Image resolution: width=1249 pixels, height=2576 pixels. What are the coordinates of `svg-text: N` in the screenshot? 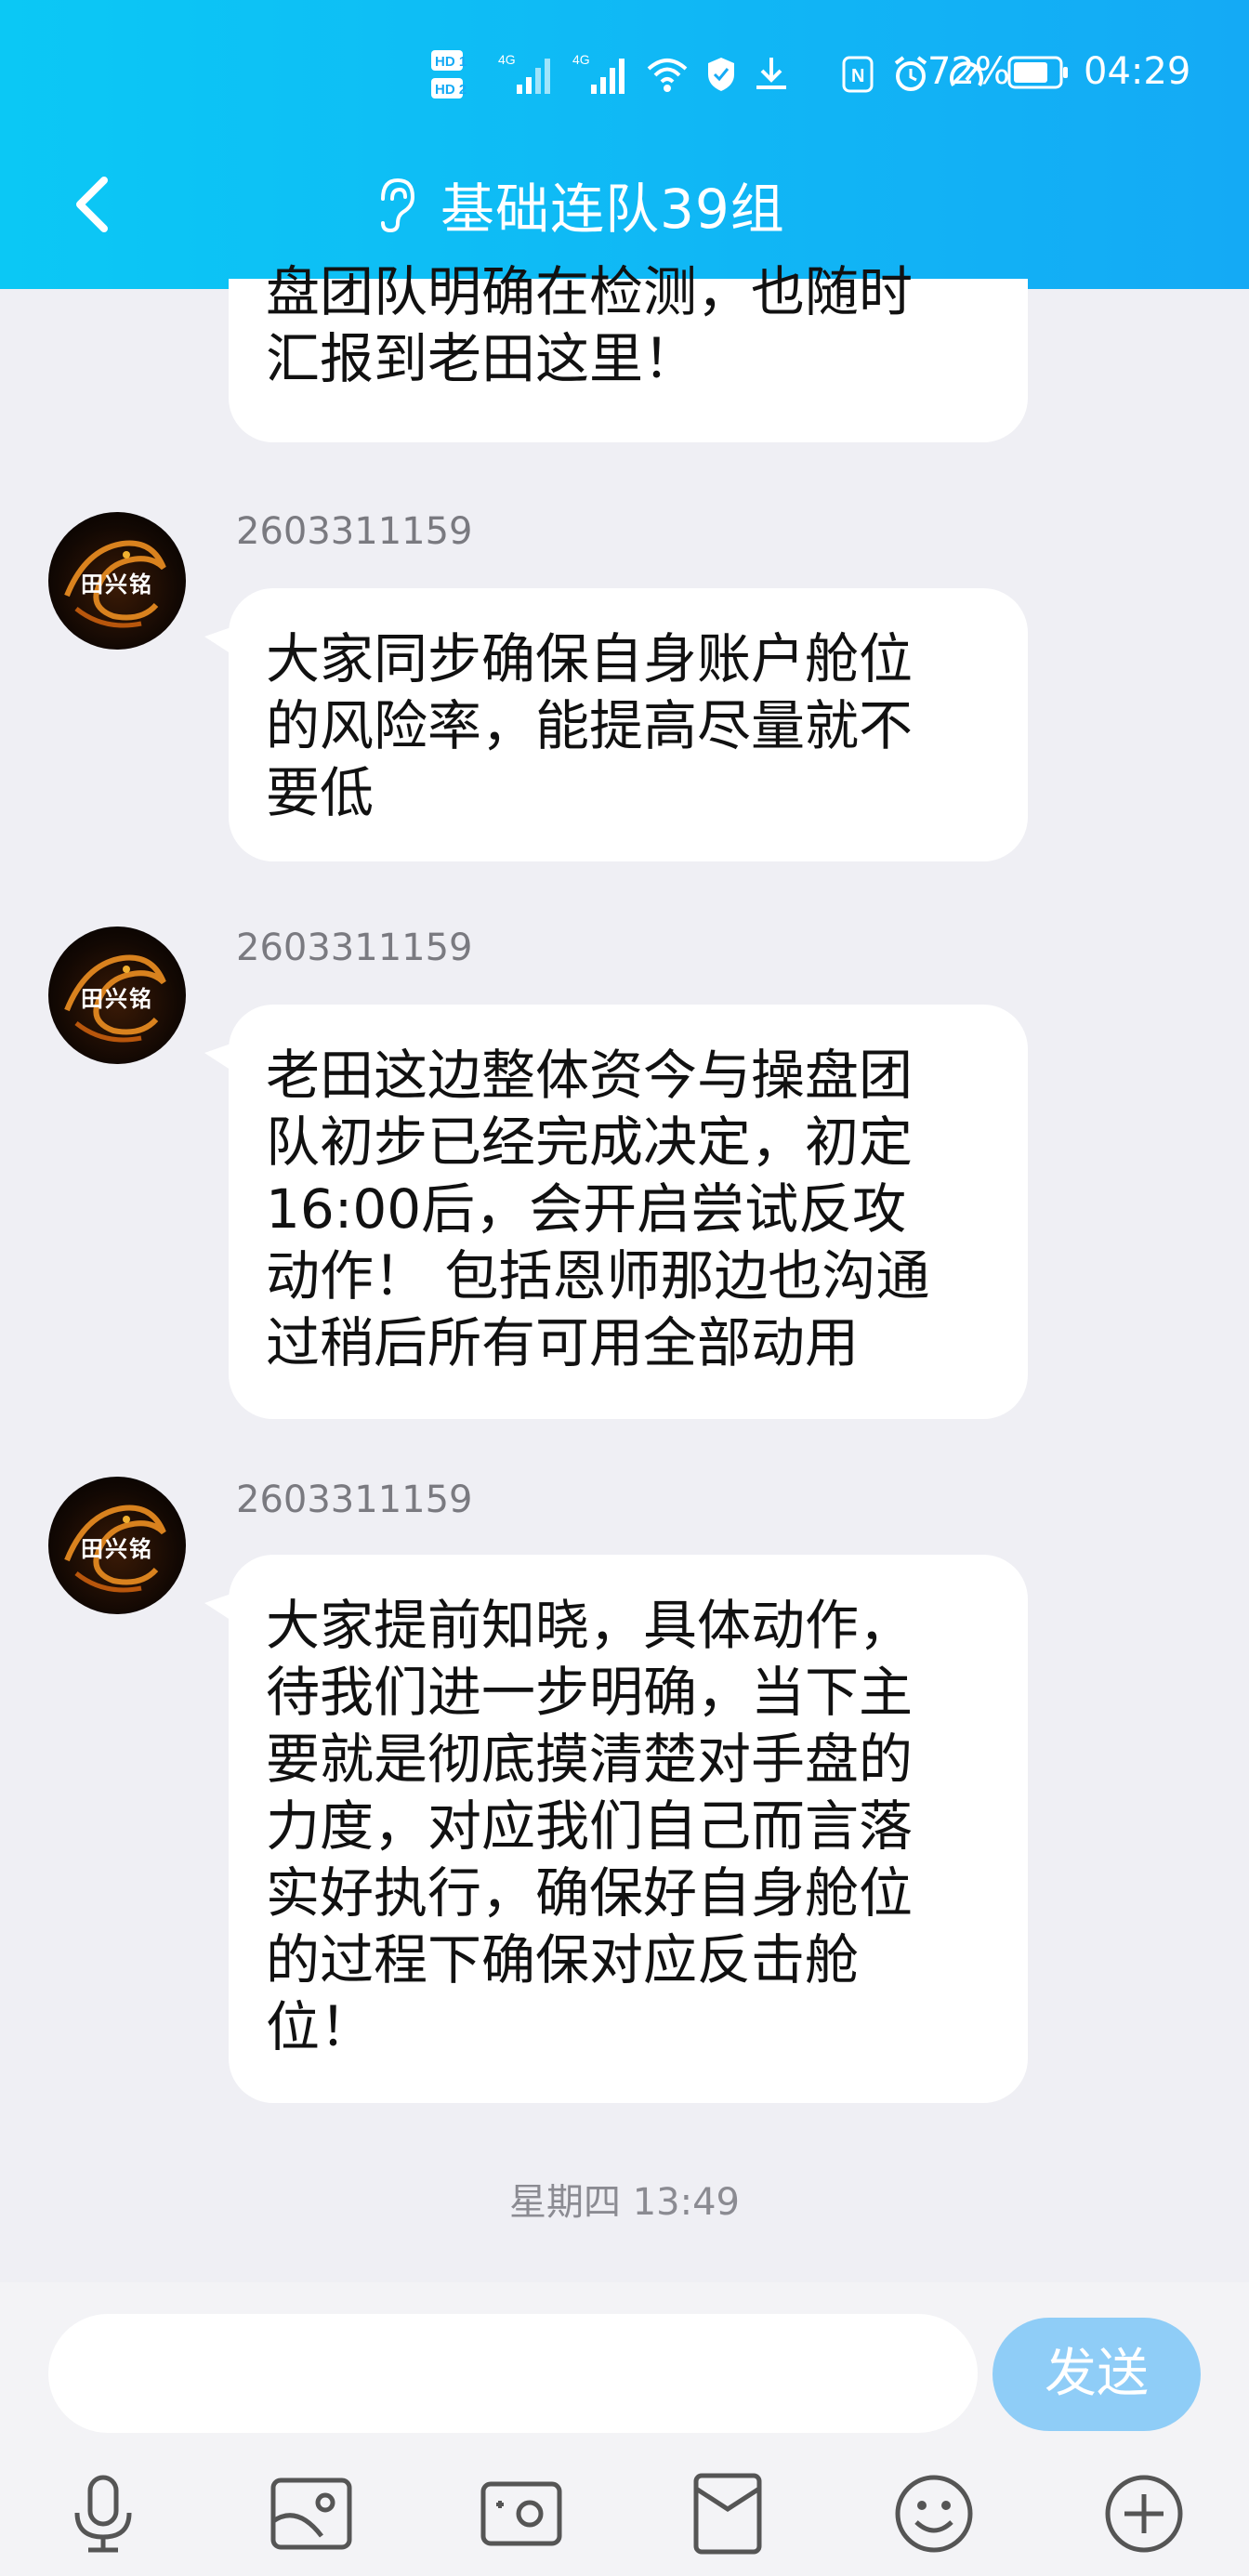 It's located at (857, 76).